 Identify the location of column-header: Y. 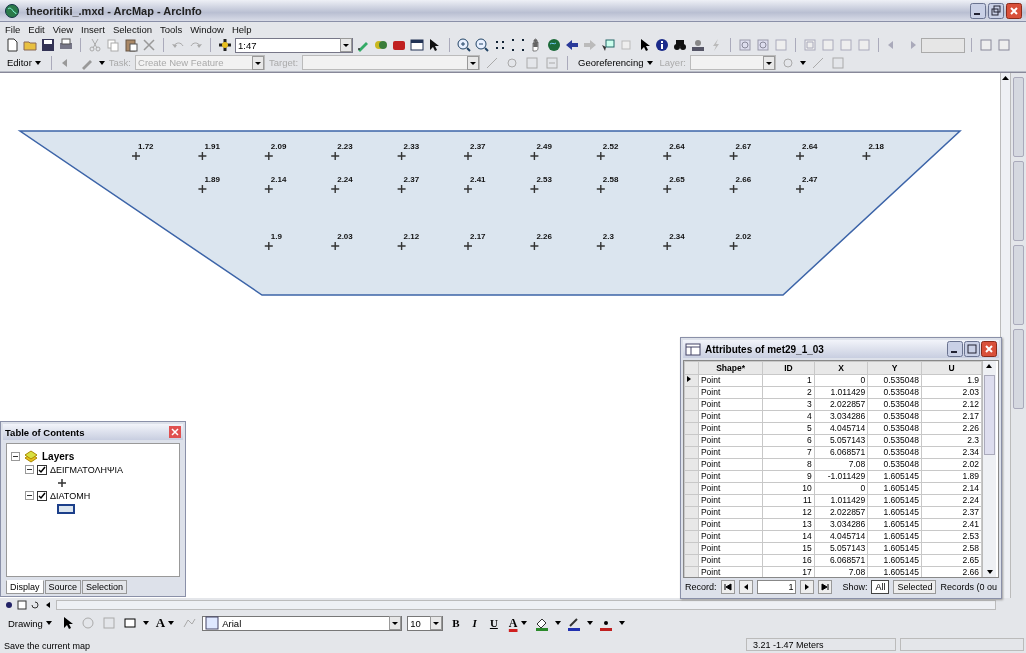
(894, 368).